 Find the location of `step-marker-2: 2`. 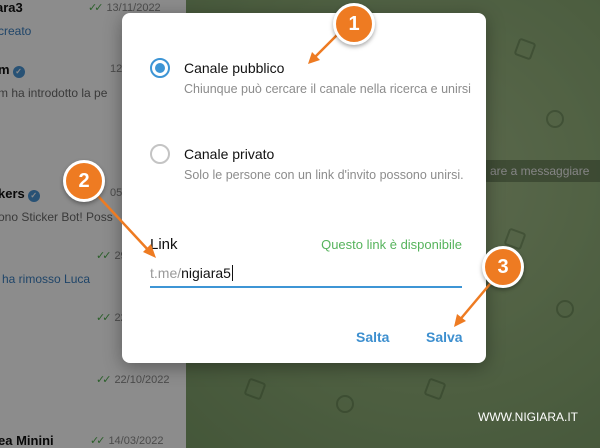

step-marker-2: 2 is located at coordinates (84, 181).